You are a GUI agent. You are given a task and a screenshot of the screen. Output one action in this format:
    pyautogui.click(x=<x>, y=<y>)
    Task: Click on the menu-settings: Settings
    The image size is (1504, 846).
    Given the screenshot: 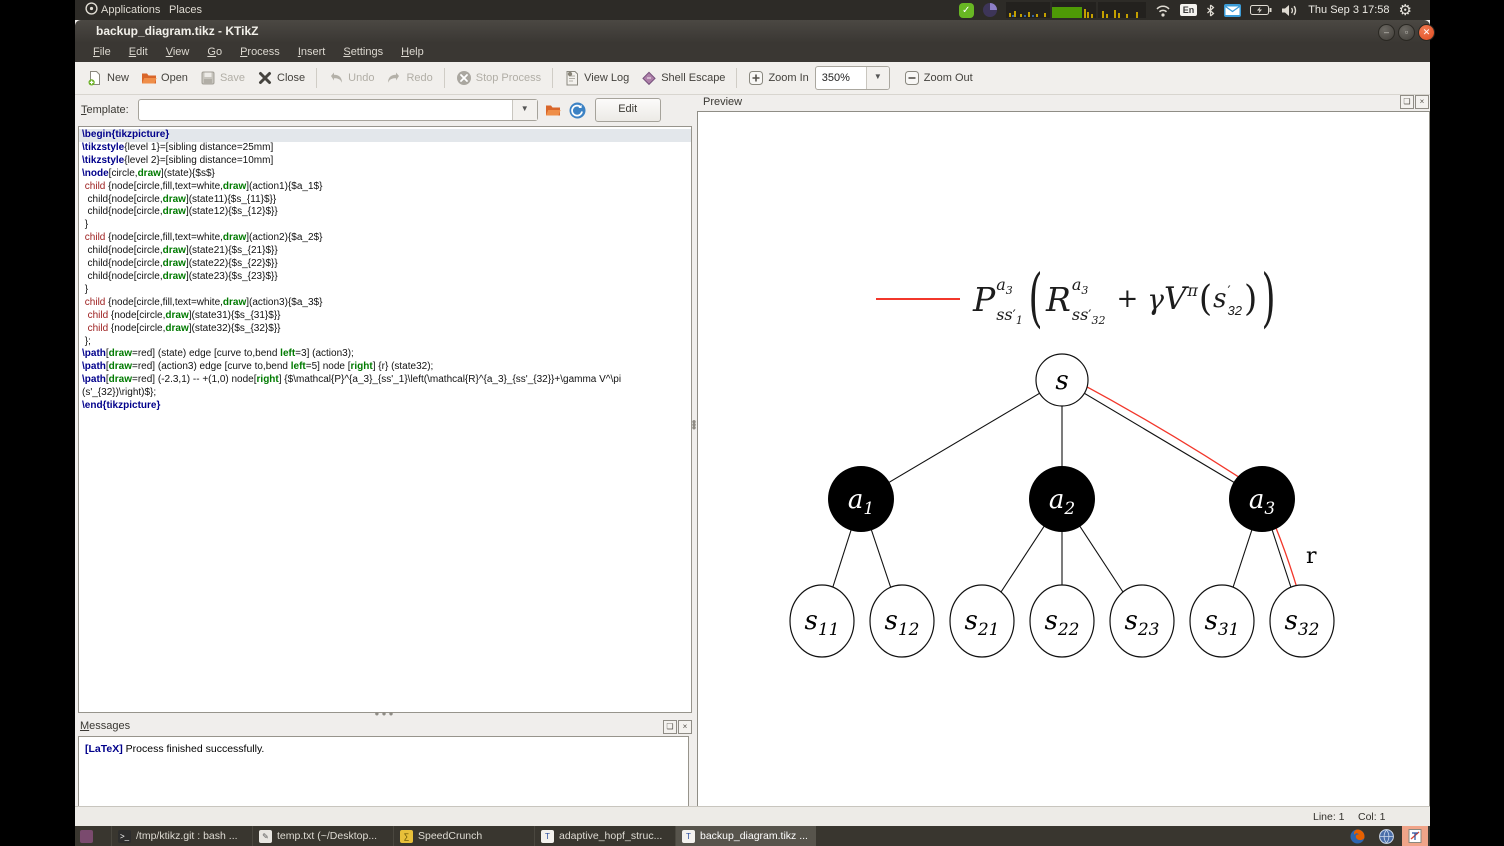 What is the action you would take?
    pyautogui.click(x=363, y=52)
    